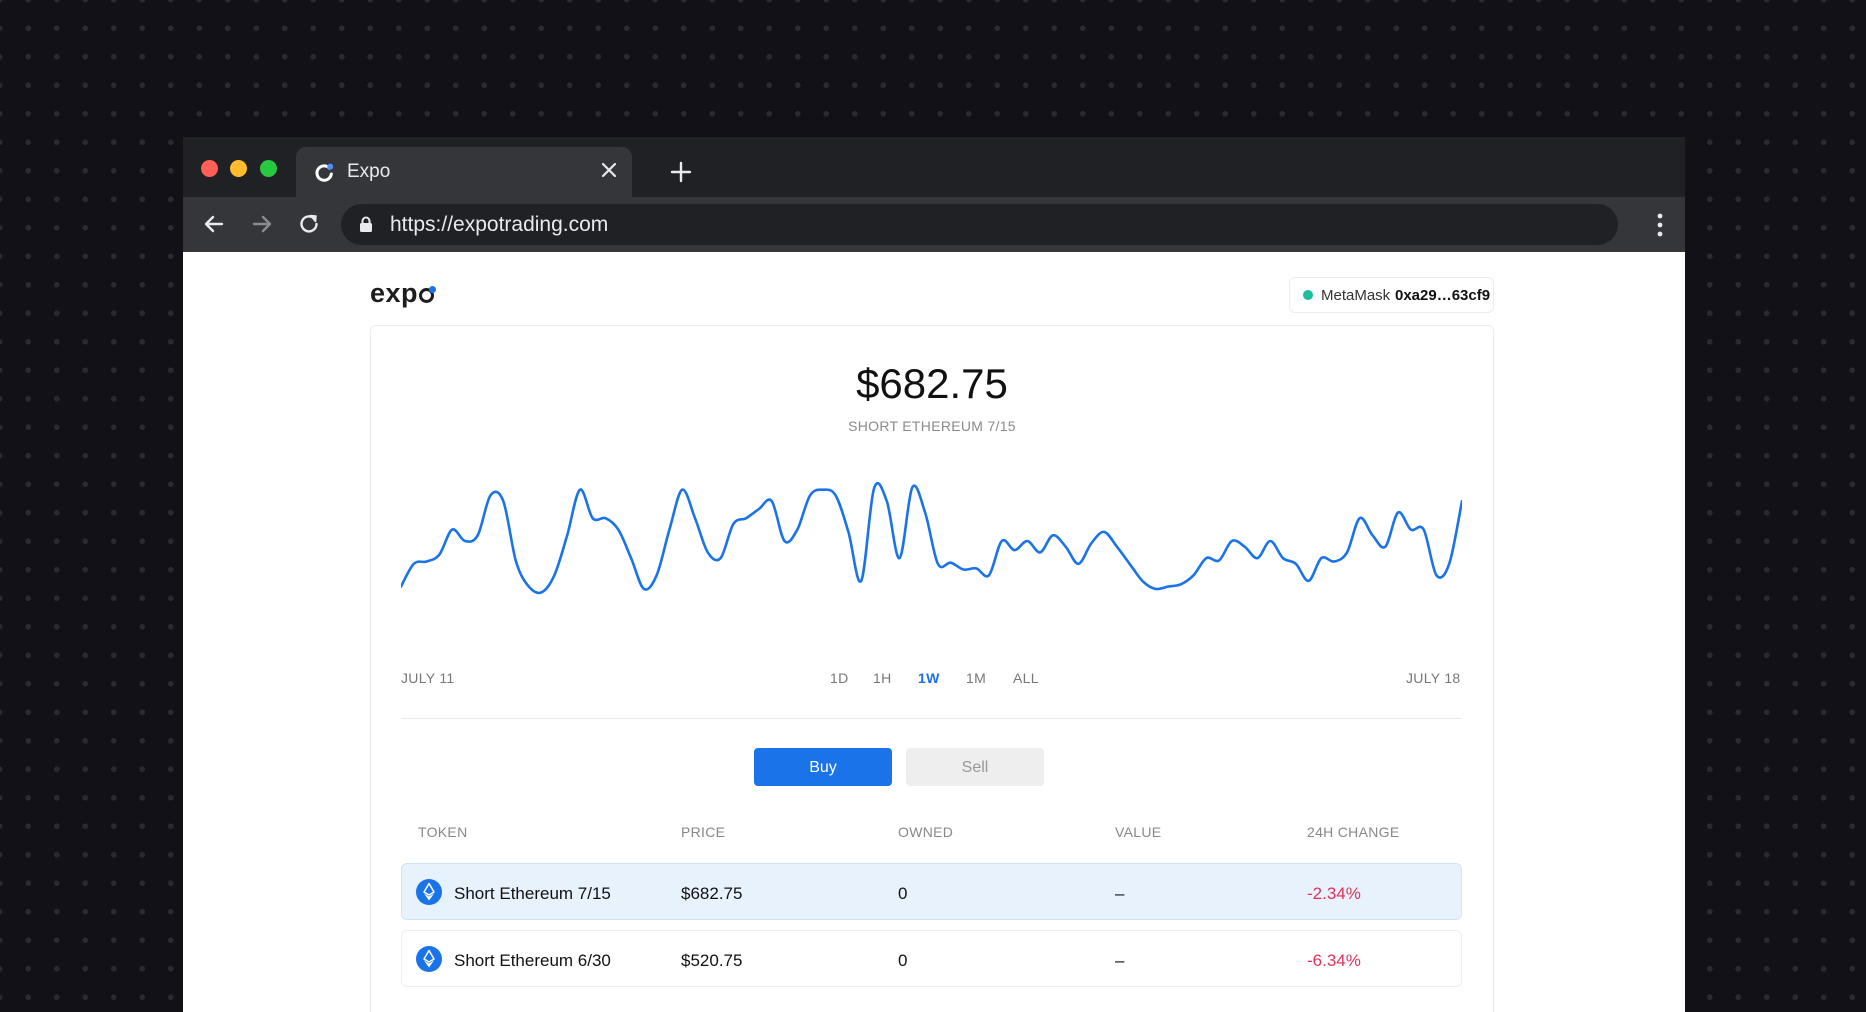 This screenshot has height=1012, width=1866. What do you see at coordinates (703, 832) in the screenshot?
I see `column-header-price: PRICE` at bounding box center [703, 832].